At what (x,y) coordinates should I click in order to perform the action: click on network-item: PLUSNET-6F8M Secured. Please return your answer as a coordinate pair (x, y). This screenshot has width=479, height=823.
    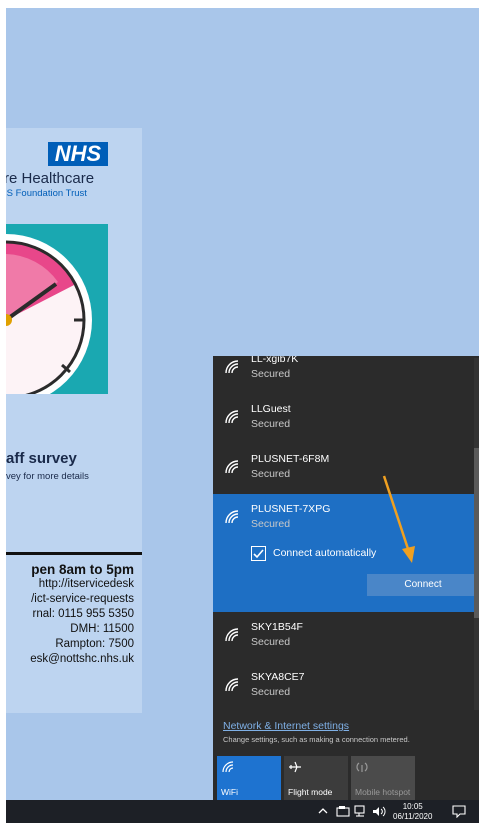
    Looking at the image, I should click on (346, 469).